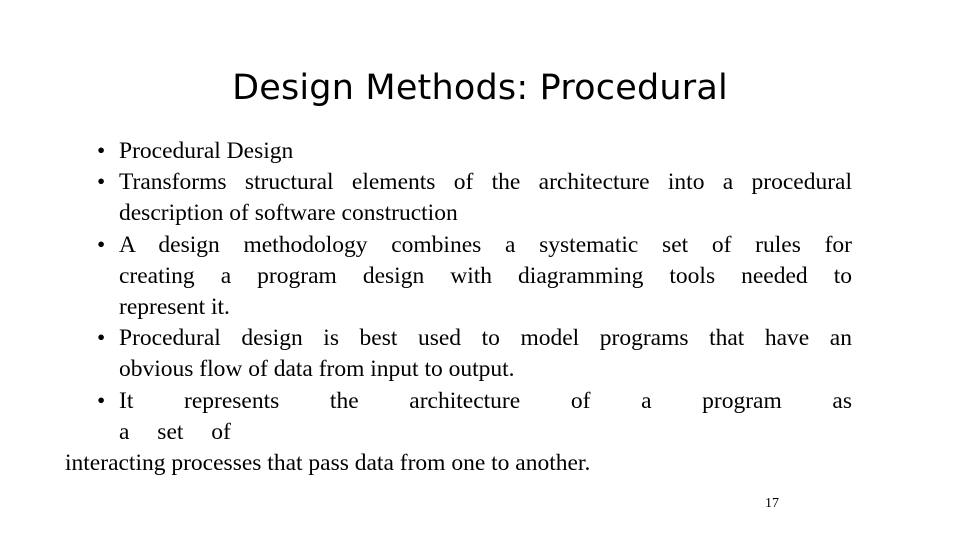 The width and height of the screenshot is (960, 540). Describe the element at coordinates (288, 213) in the screenshot. I see `list-item-line: description of software construction` at that location.